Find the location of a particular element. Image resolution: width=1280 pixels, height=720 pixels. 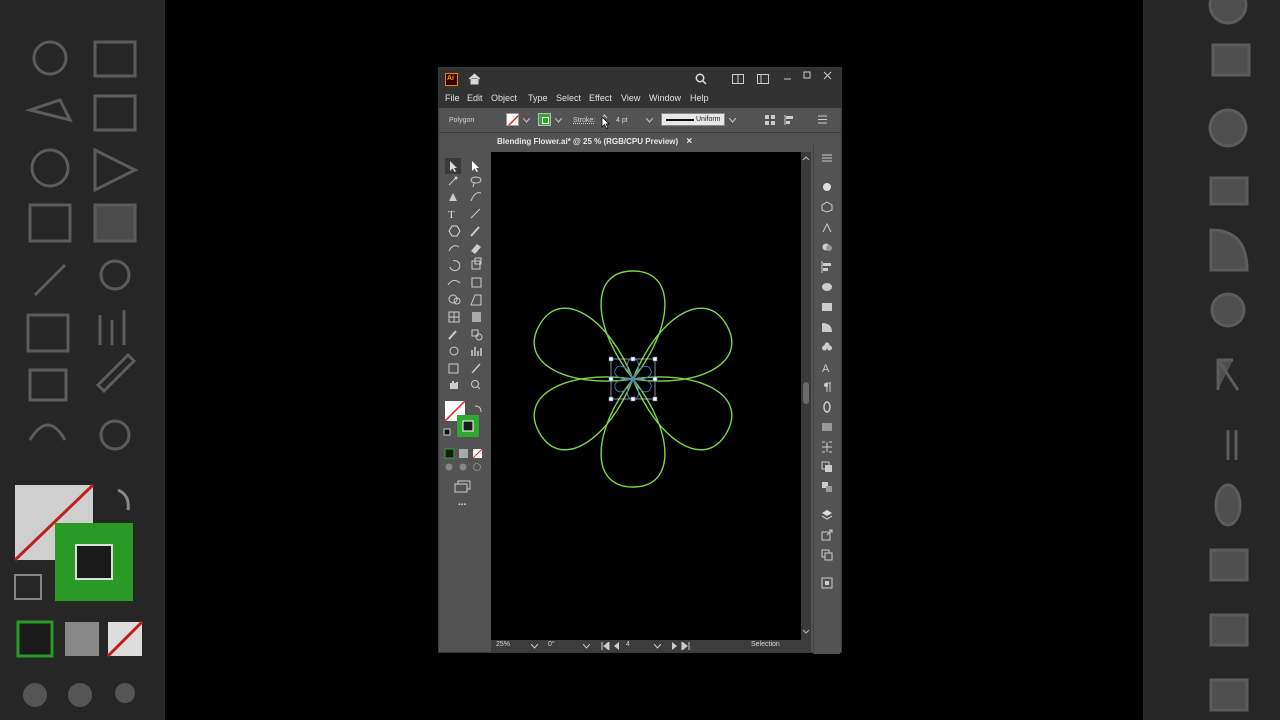

menu-select: Select is located at coordinates (568, 98).